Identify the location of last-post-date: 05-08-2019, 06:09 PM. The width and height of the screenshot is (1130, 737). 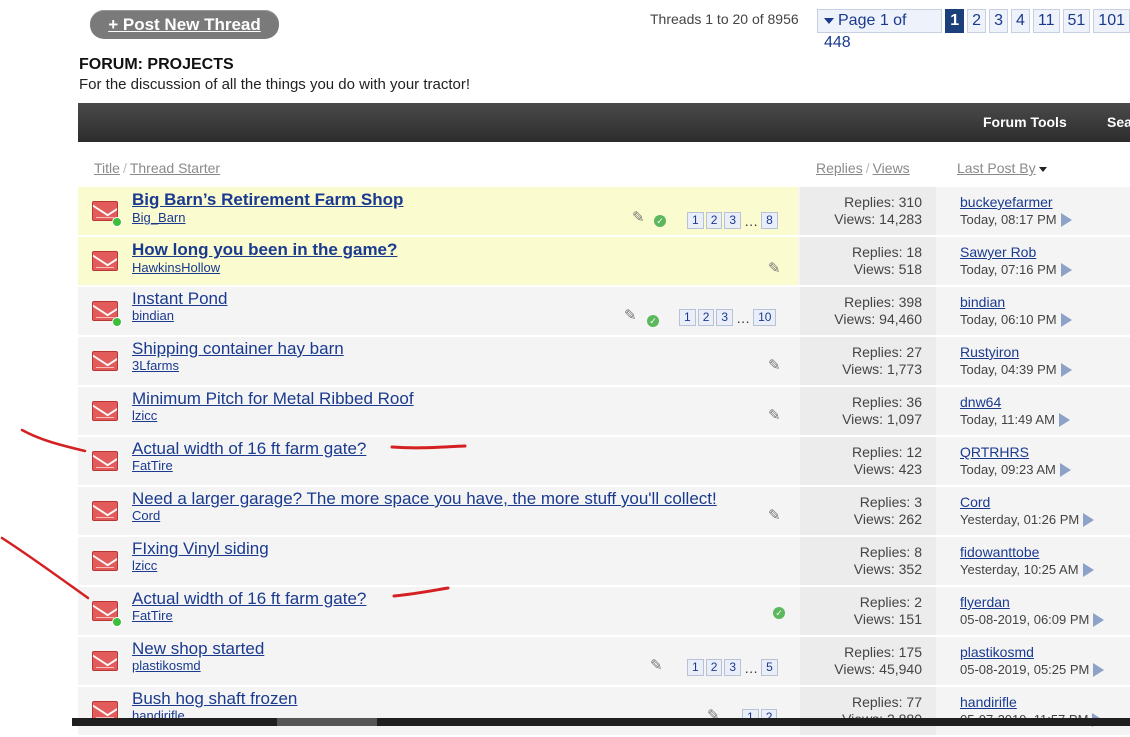
(1025, 619).